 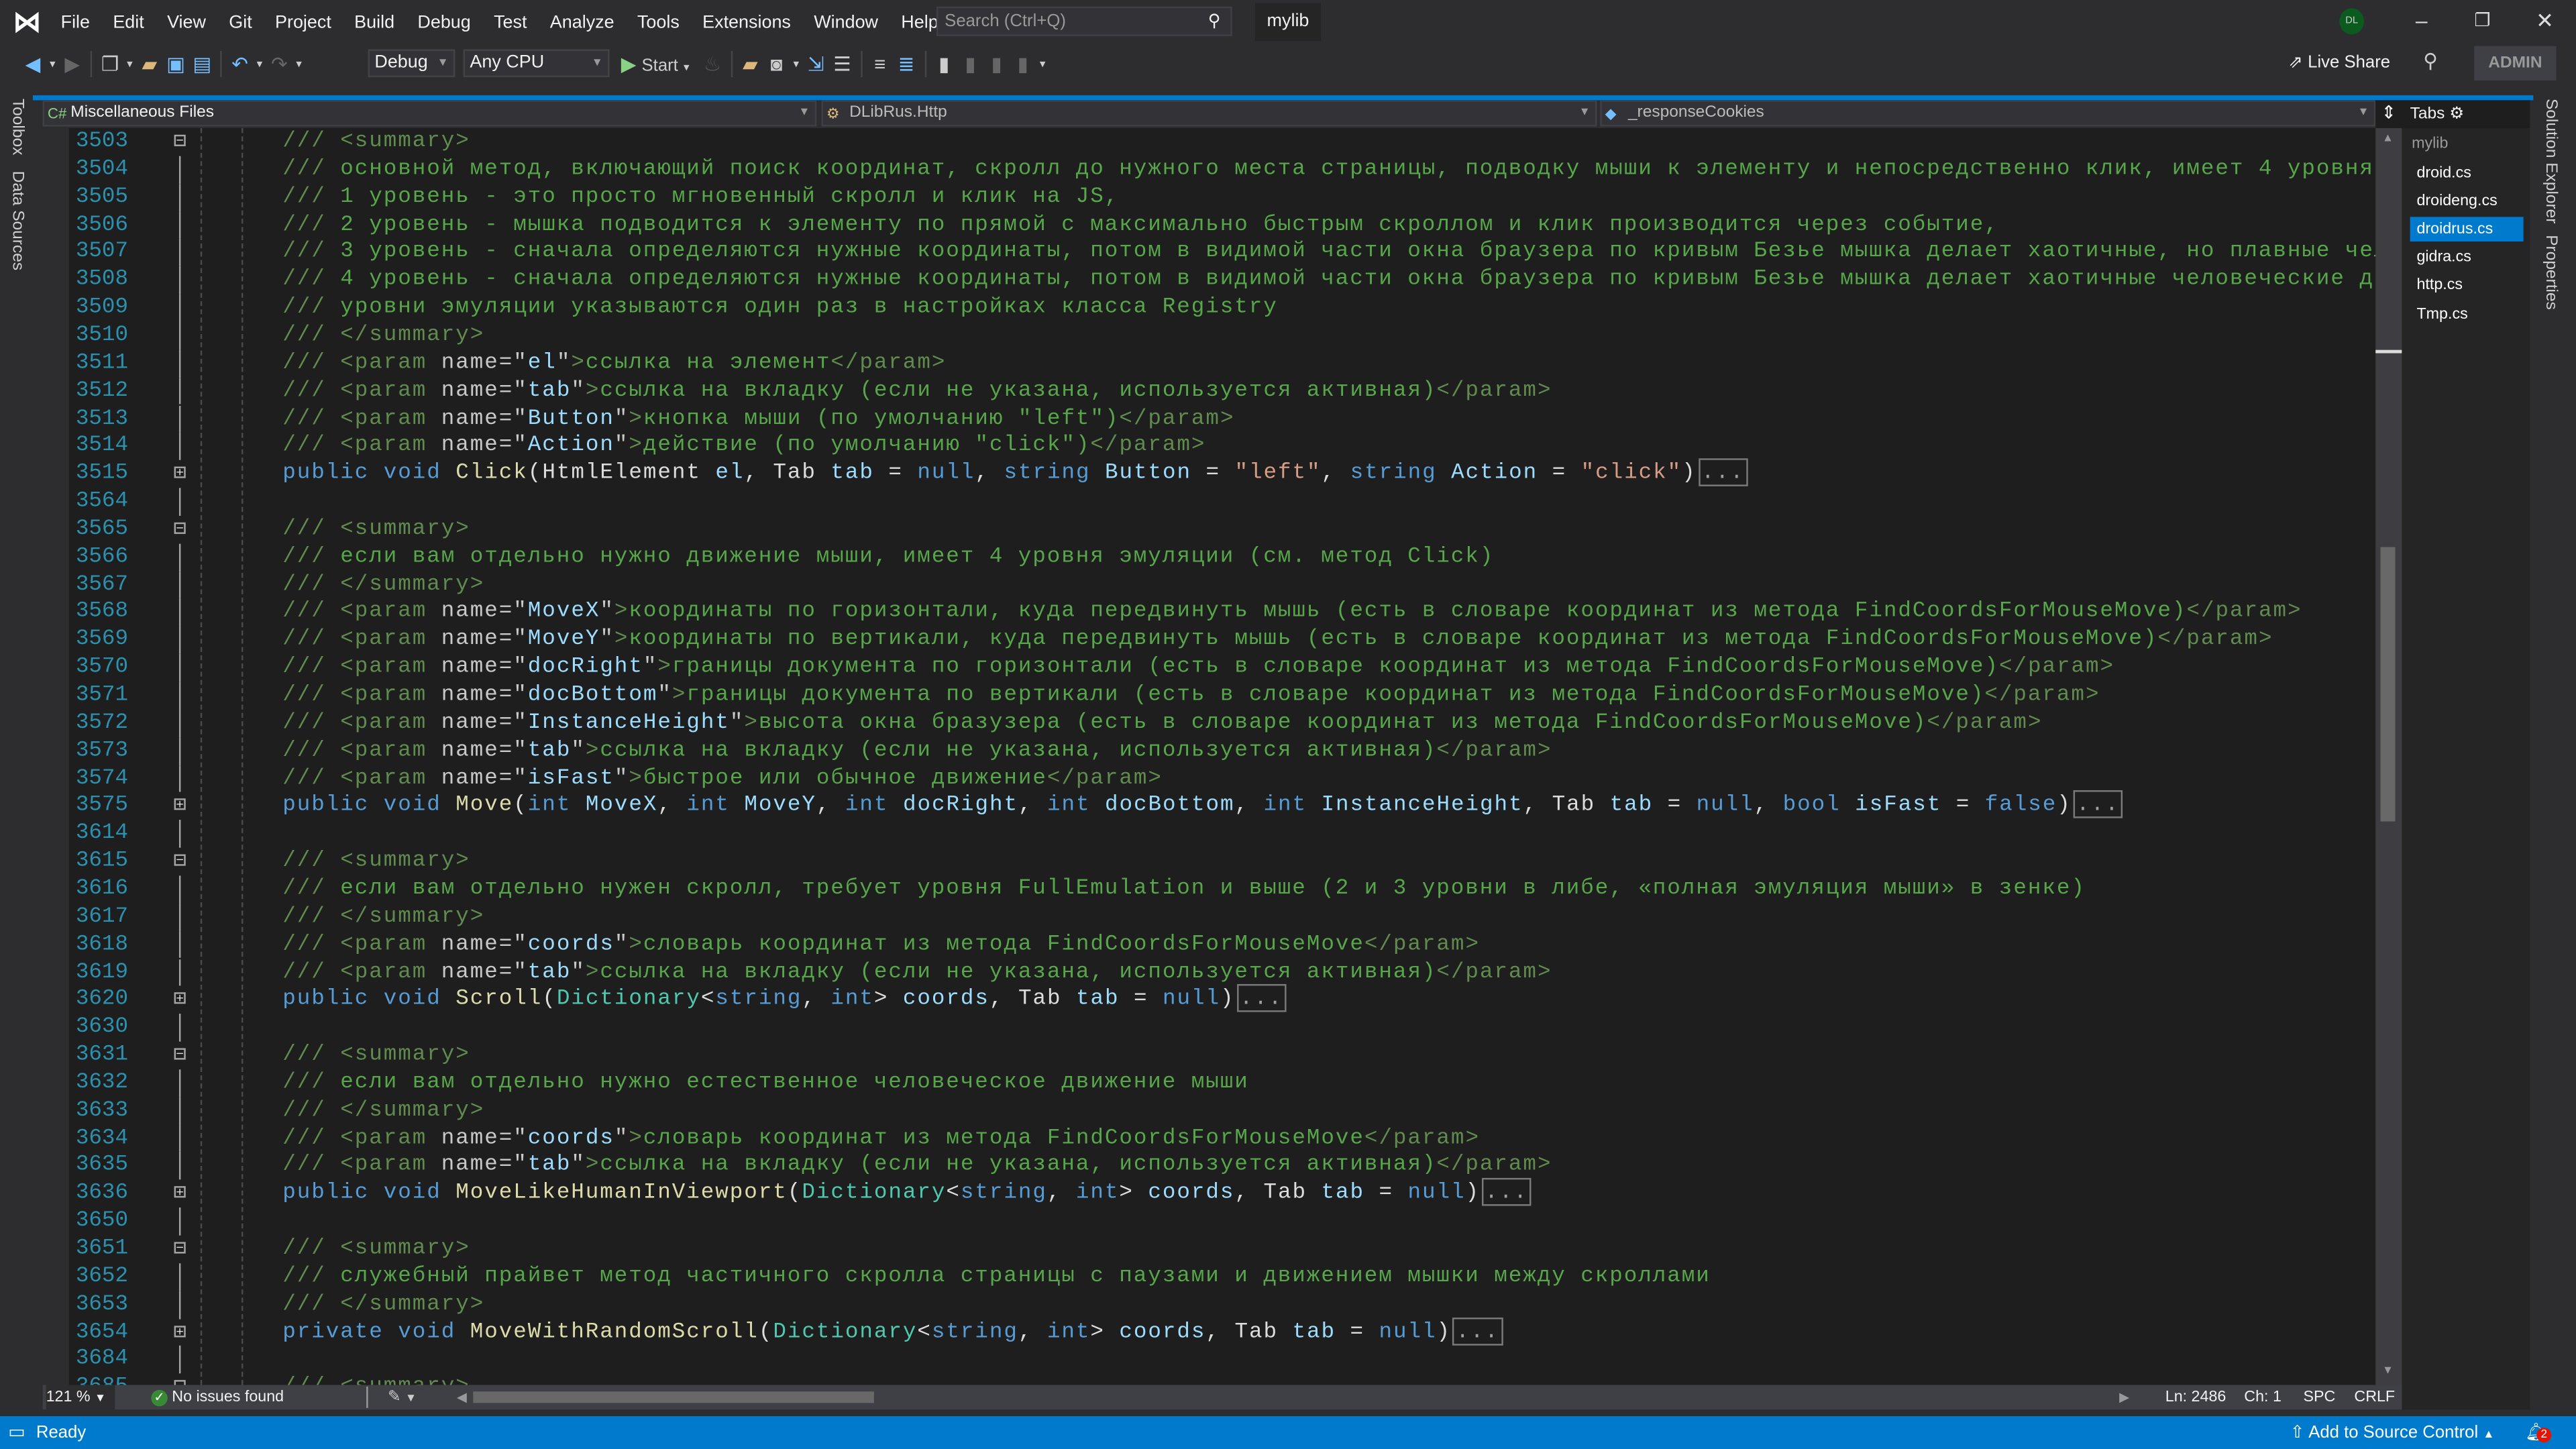 What do you see at coordinates (2482, 21) in the screenshot?
I see `restore-button: ❐` at bounding box center [2482, 21].